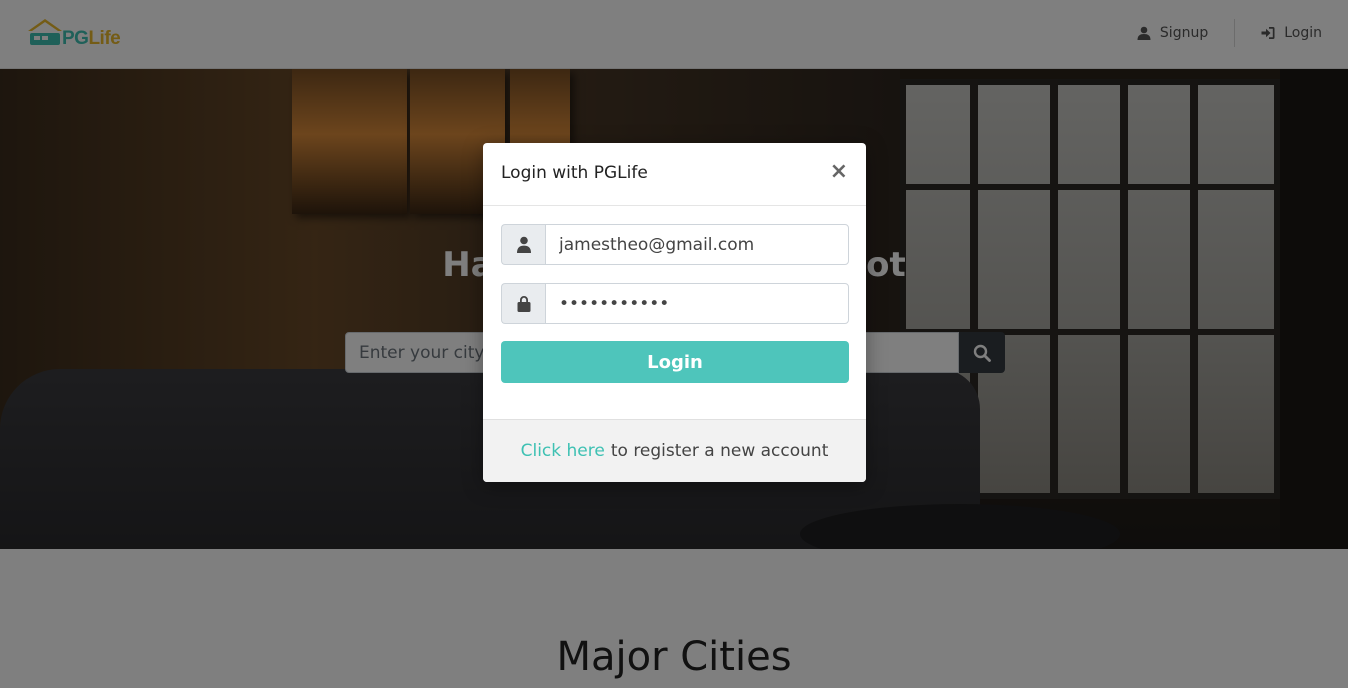 This screenshot has height=688, width=1348. What do you see at coordinates (675, 362) in the screenshot?
I see `login-submit-button: Login` at bounding box center [675, 362].